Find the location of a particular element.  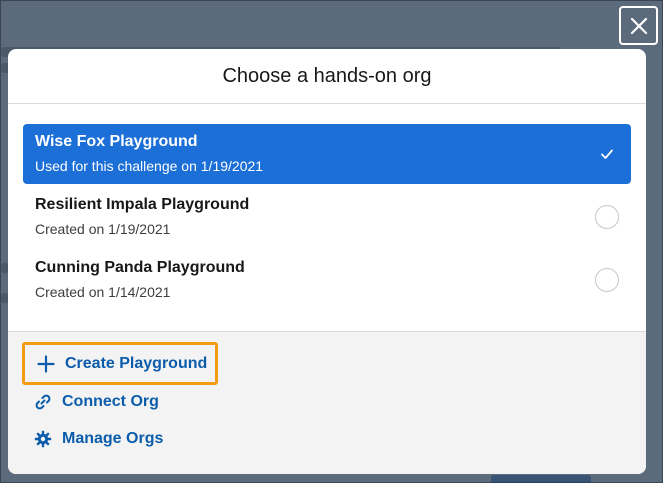

connect-org-button: Connect Org is located at coordinates (339, 402).